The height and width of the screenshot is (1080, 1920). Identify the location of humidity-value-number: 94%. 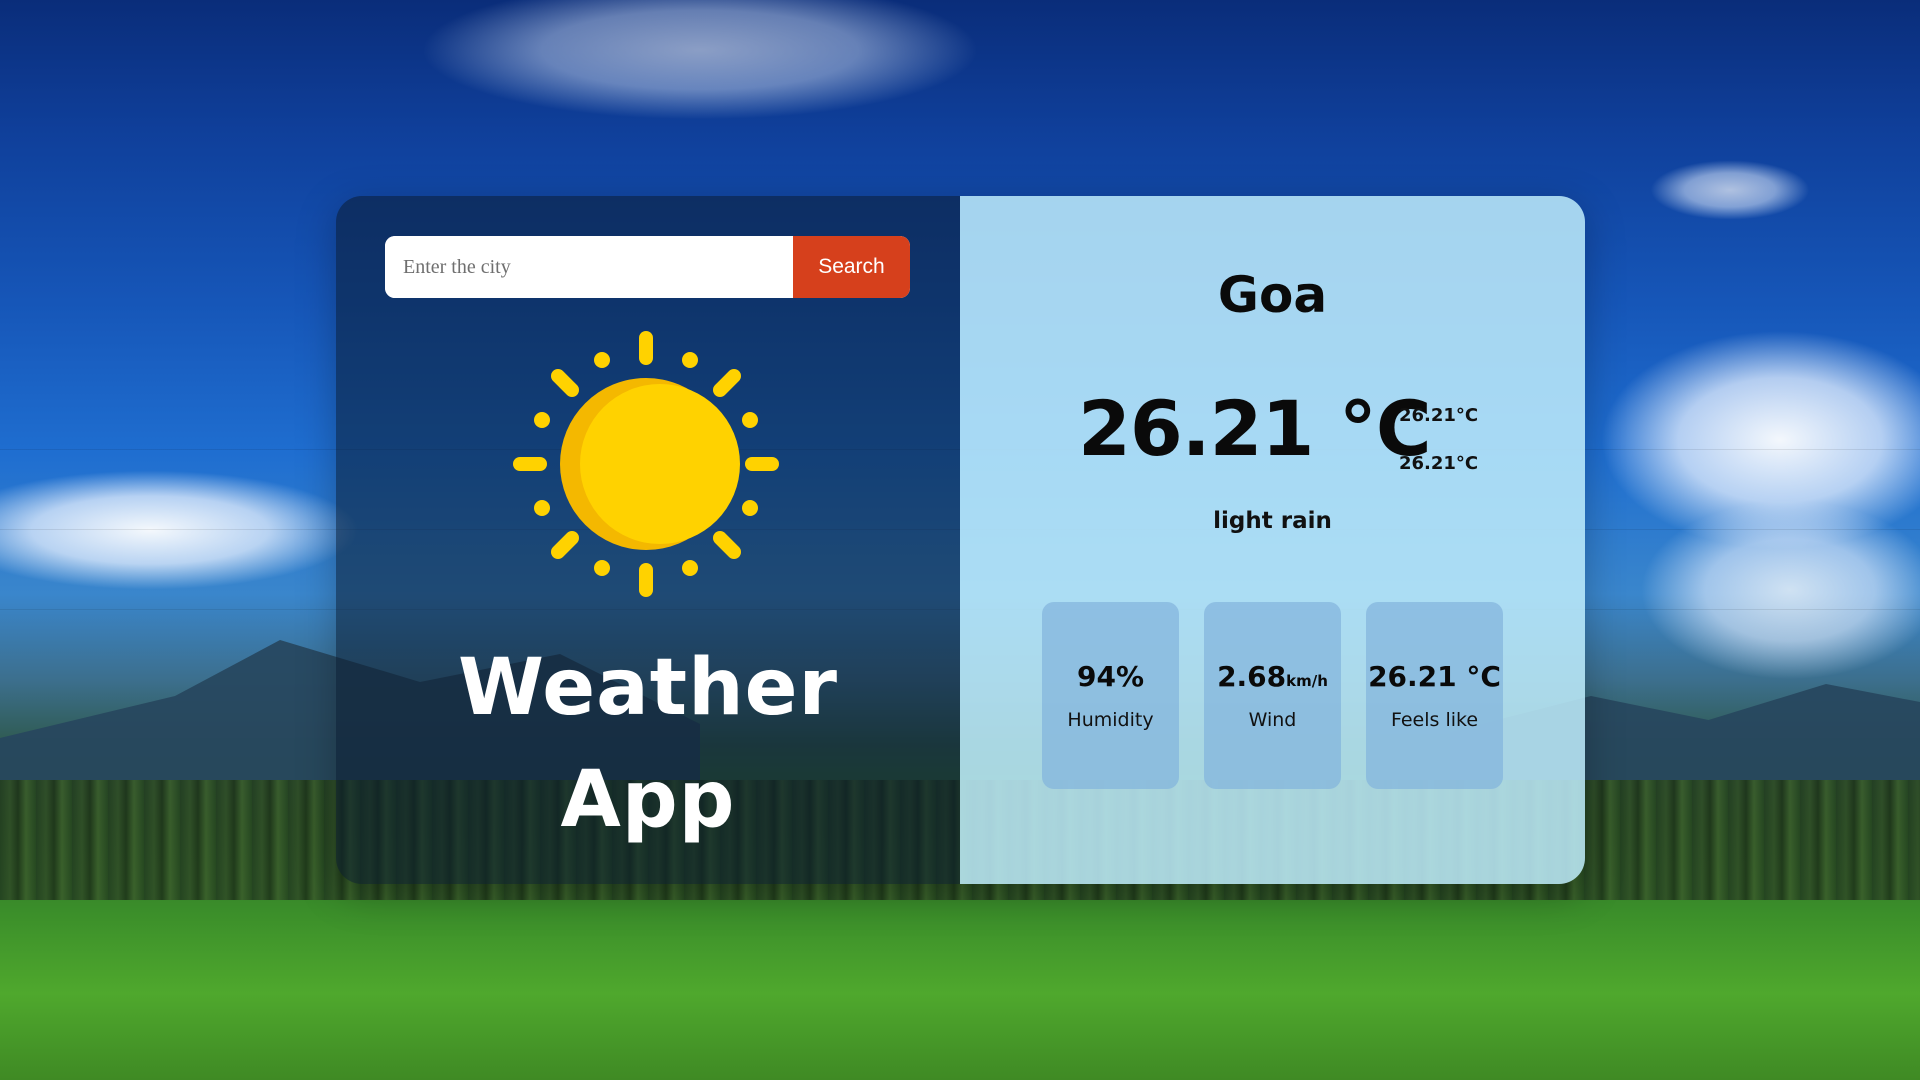
(1110, 676).